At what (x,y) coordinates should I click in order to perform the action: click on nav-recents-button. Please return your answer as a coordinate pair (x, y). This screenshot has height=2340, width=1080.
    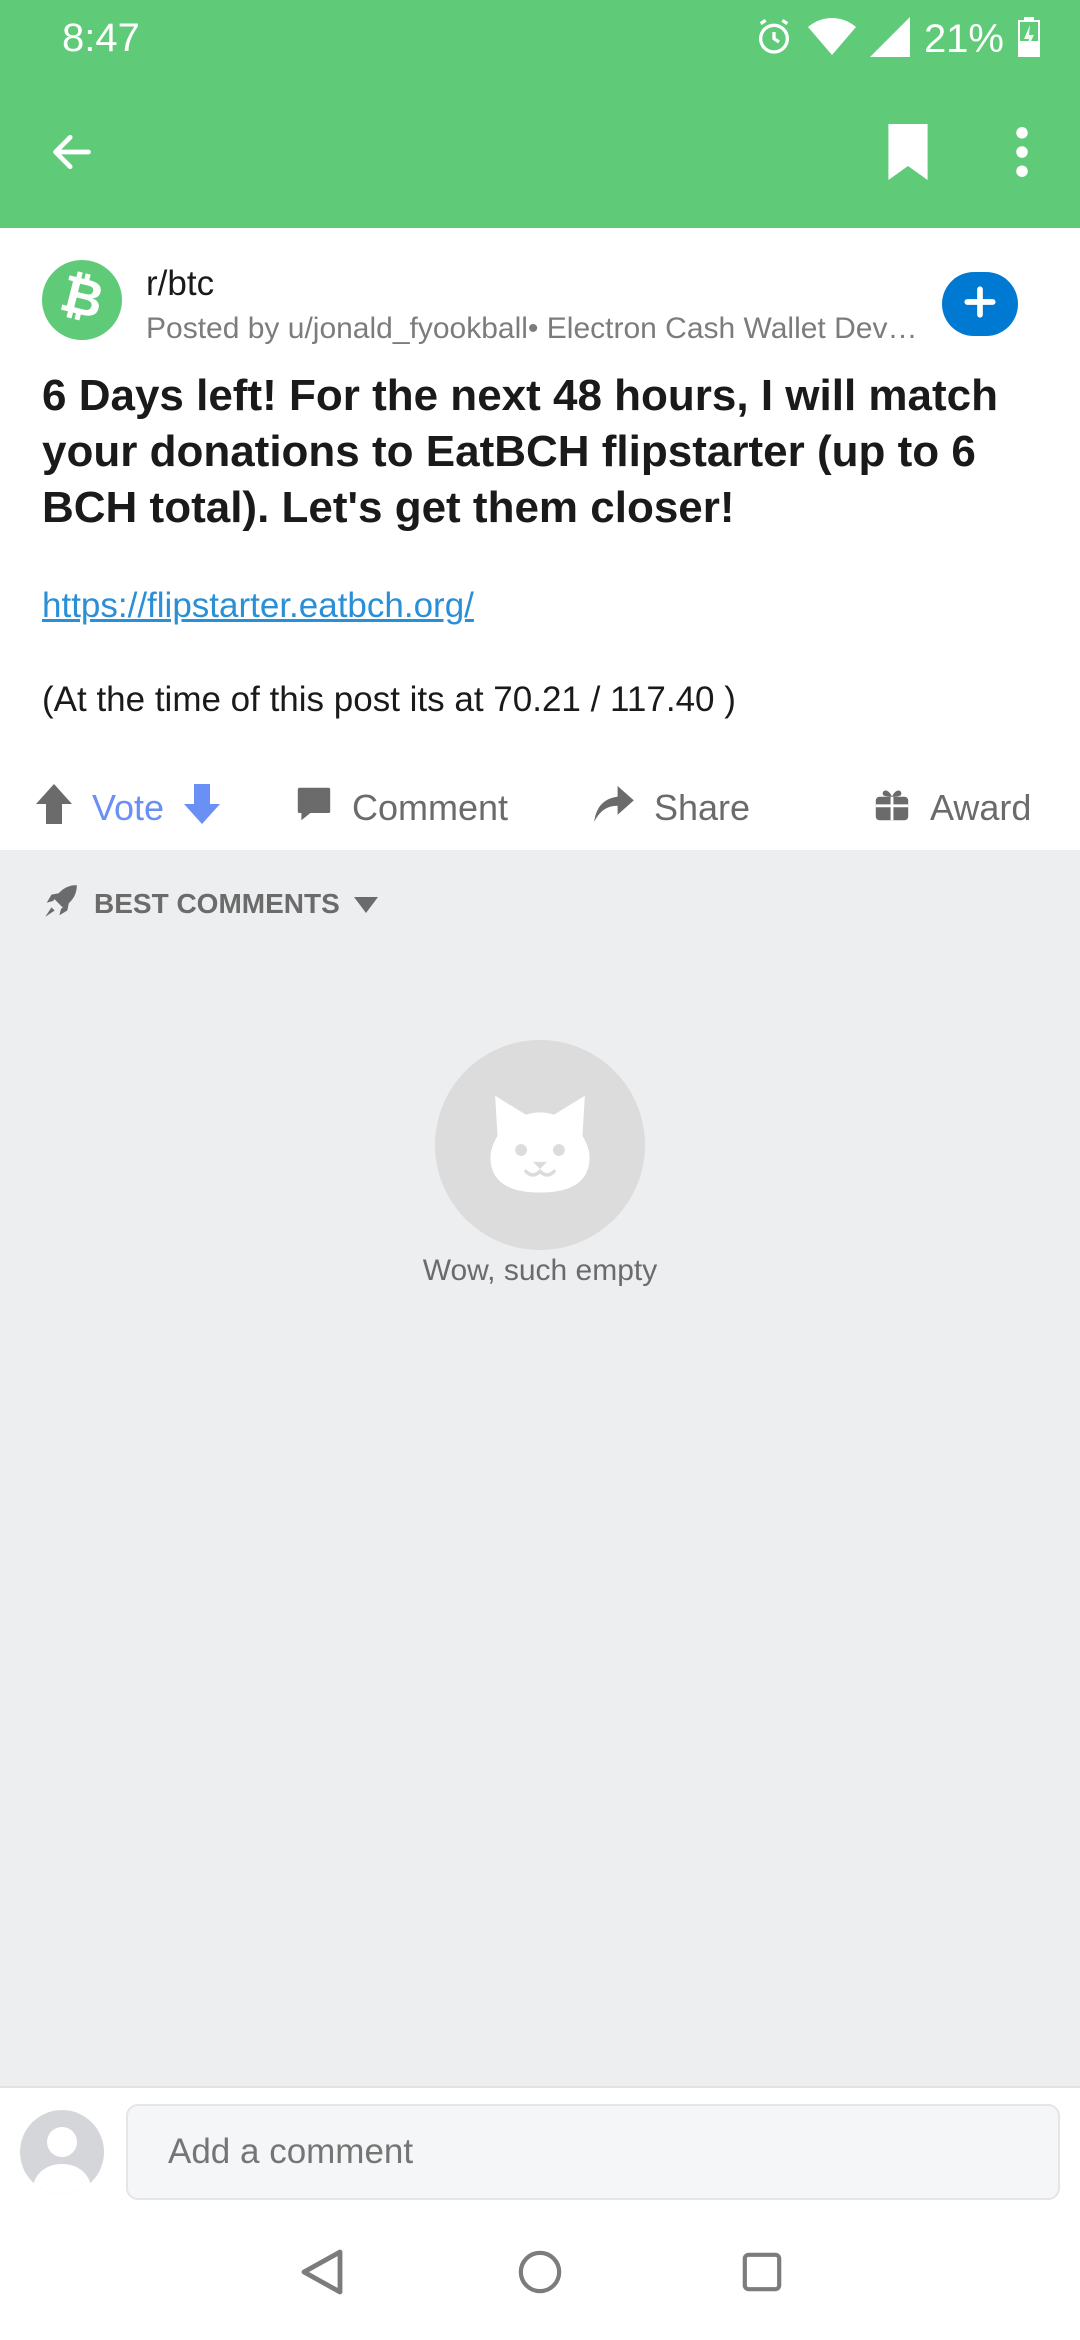
    Looking at the image, I should click on (762, 2274).